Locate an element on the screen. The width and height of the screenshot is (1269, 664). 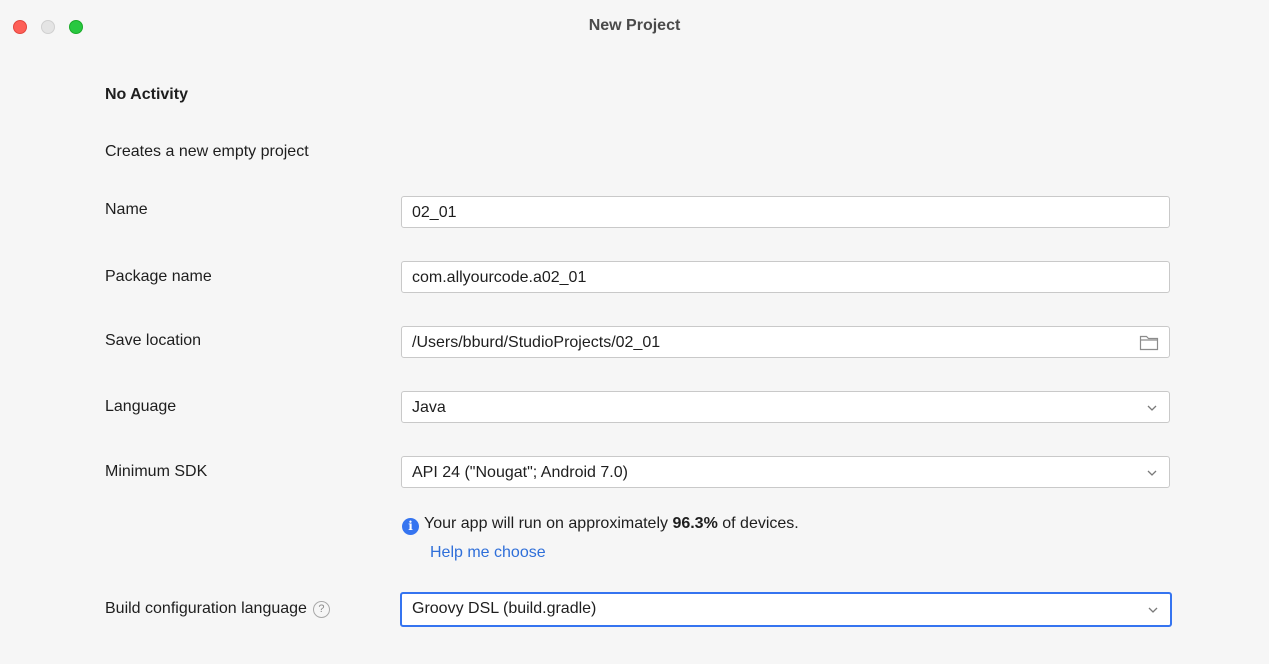
build-config-label: Build configuration language is located at coordinates (206, 608).